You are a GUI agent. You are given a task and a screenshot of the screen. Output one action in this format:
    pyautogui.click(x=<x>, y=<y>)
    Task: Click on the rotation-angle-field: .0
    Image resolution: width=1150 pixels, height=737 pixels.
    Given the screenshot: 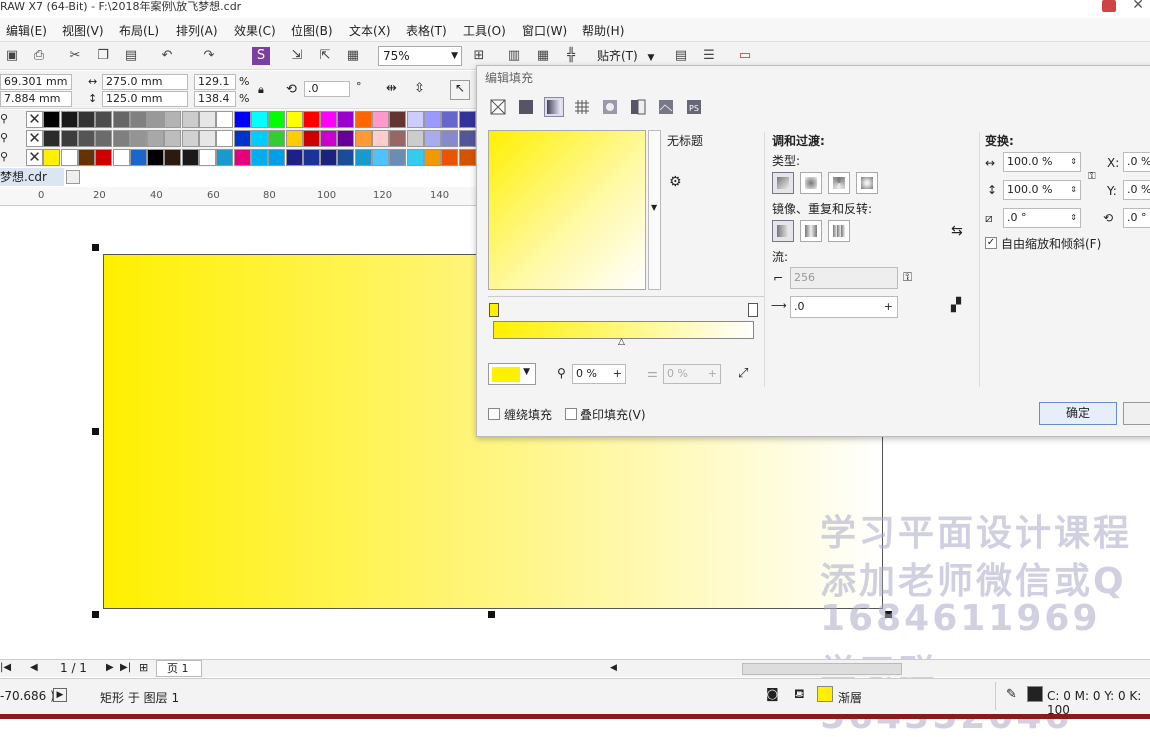 What is the action you would take?
    pyautogui.click(x=327, y=89)
    